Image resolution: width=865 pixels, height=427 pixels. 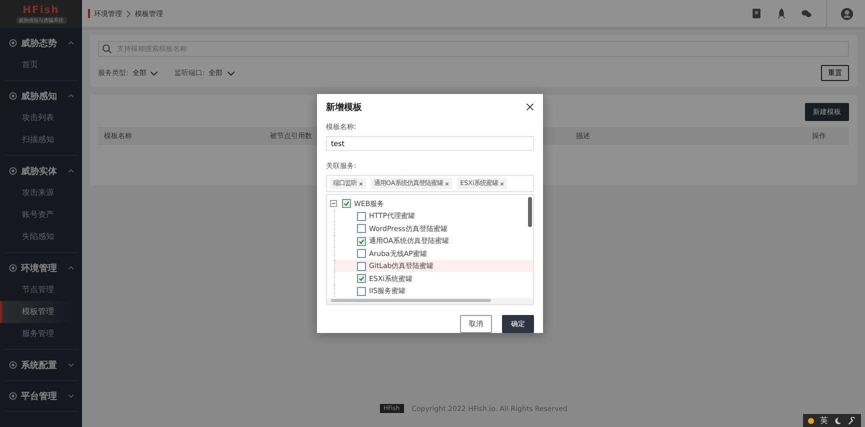 I want to click on sidebar-item: 失陷感知, so click(x=39, y=237).